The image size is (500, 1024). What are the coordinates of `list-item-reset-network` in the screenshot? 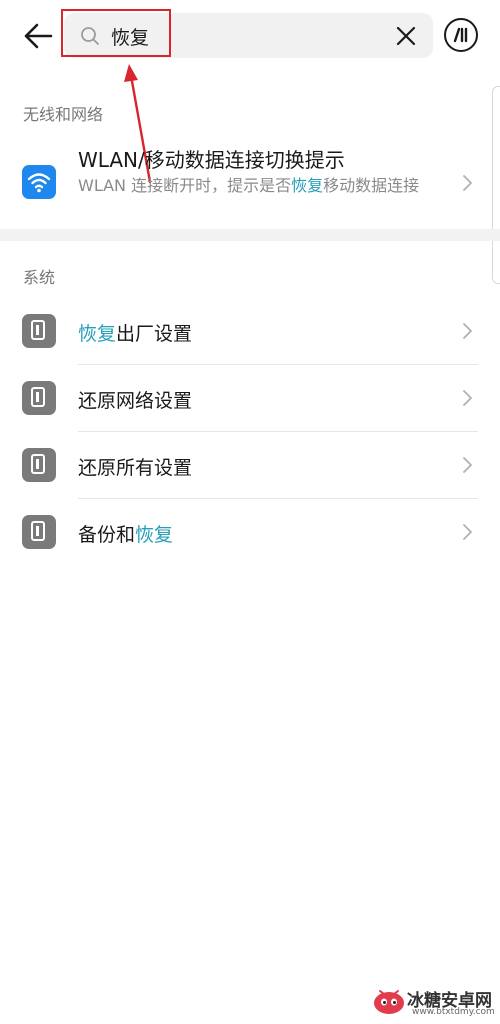 It's located at (250, 398).